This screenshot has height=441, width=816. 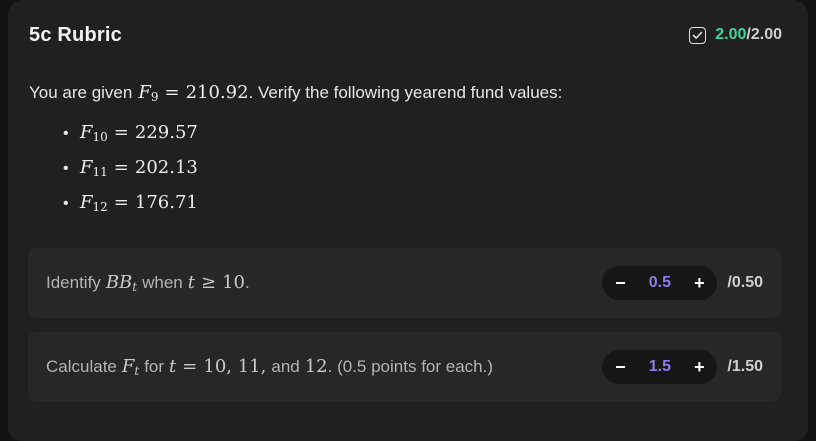 I want to click on fund-sub: 10, so click(x=100, y=137).